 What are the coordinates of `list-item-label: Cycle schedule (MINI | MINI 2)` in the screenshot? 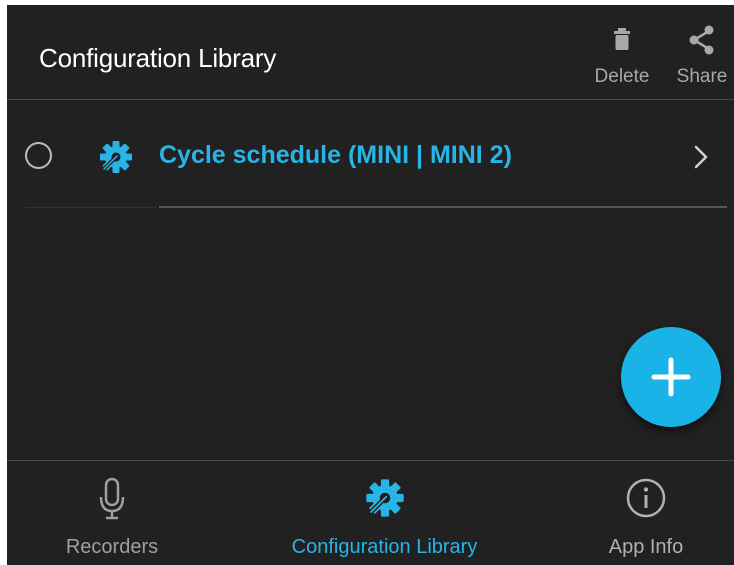 It's located at (335, 155).